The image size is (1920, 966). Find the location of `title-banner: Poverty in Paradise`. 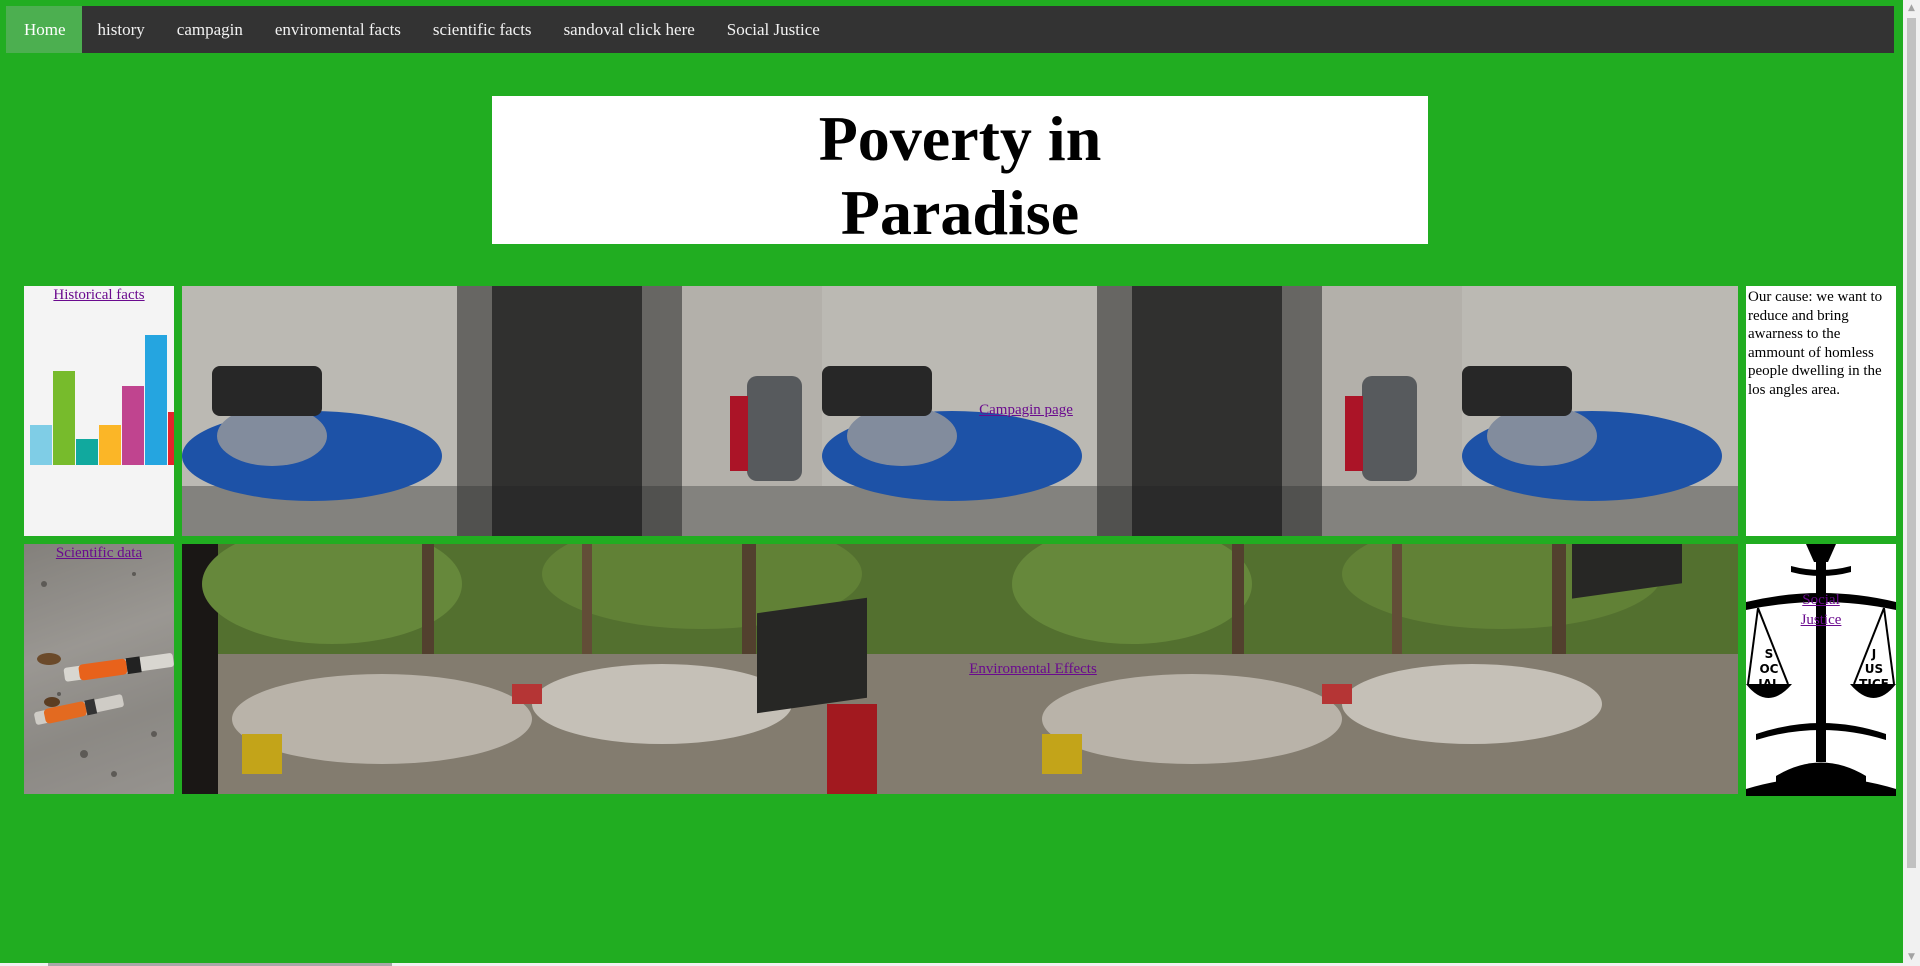

title-banner: Poverty in Paradise is located at coordinates (960, 172).